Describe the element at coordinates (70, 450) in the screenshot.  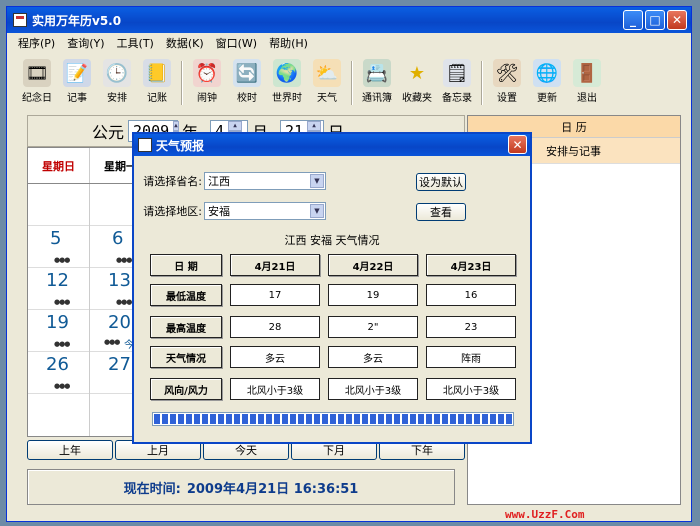
I see `prev-year-button: 上年` at that location.